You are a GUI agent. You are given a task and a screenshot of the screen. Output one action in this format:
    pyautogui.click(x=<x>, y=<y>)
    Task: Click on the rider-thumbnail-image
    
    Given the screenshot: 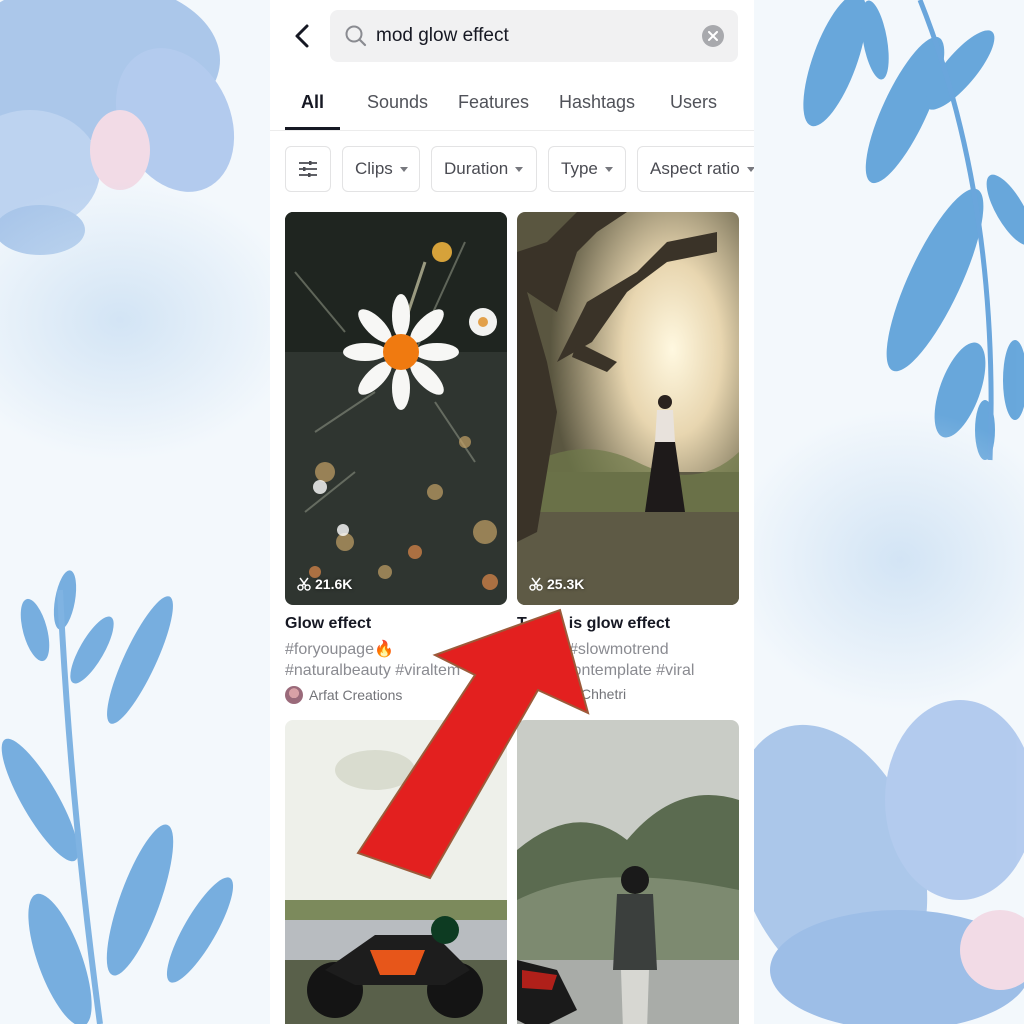 What is the action you would take?
    pyautogui.click(x=628, y=872)
    